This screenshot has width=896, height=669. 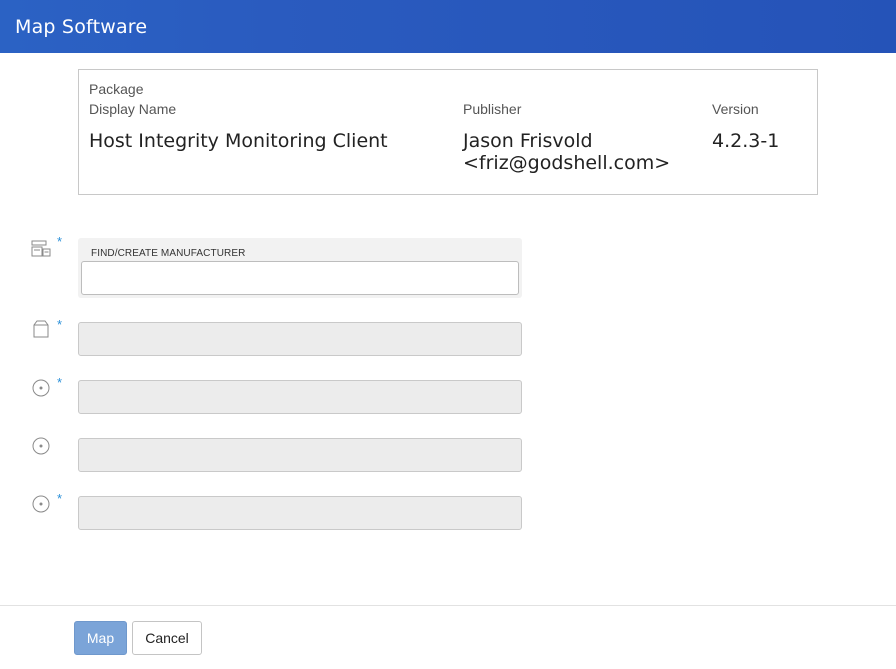 What do you see at coordinates (300, 339) in the screenshot?
I see `product-field` at bounding box center [300, 339].